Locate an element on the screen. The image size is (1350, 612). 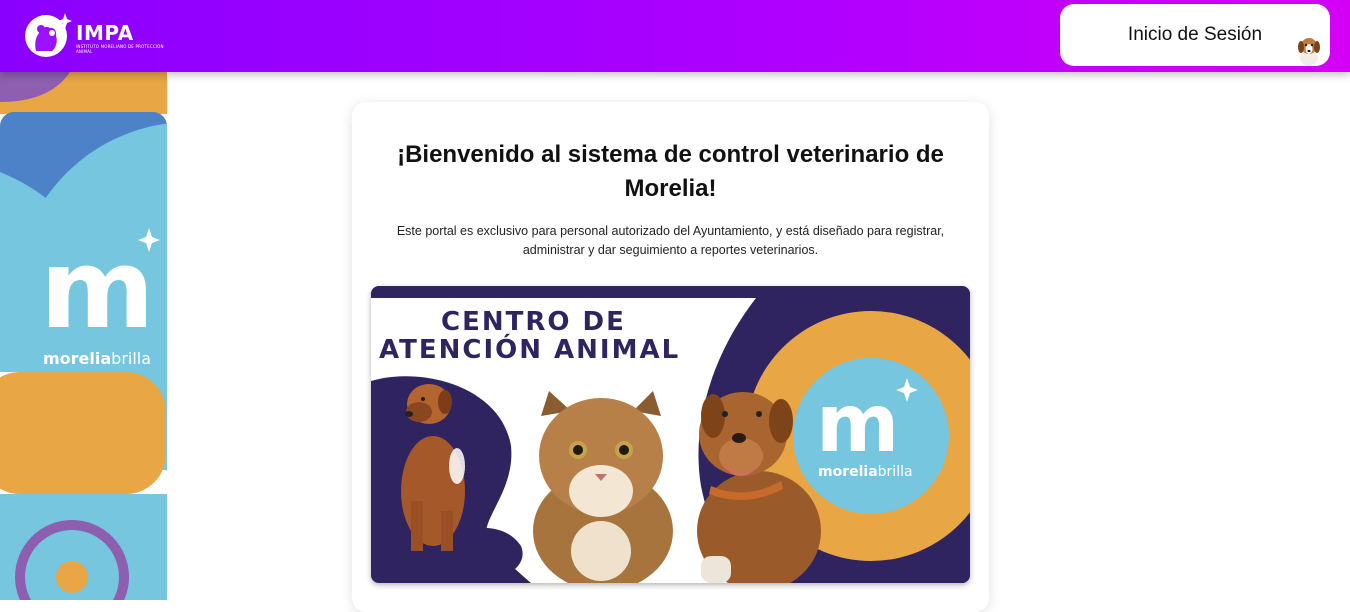
sidebar-brand-bold: morelia is located at coordinates (77, 358).